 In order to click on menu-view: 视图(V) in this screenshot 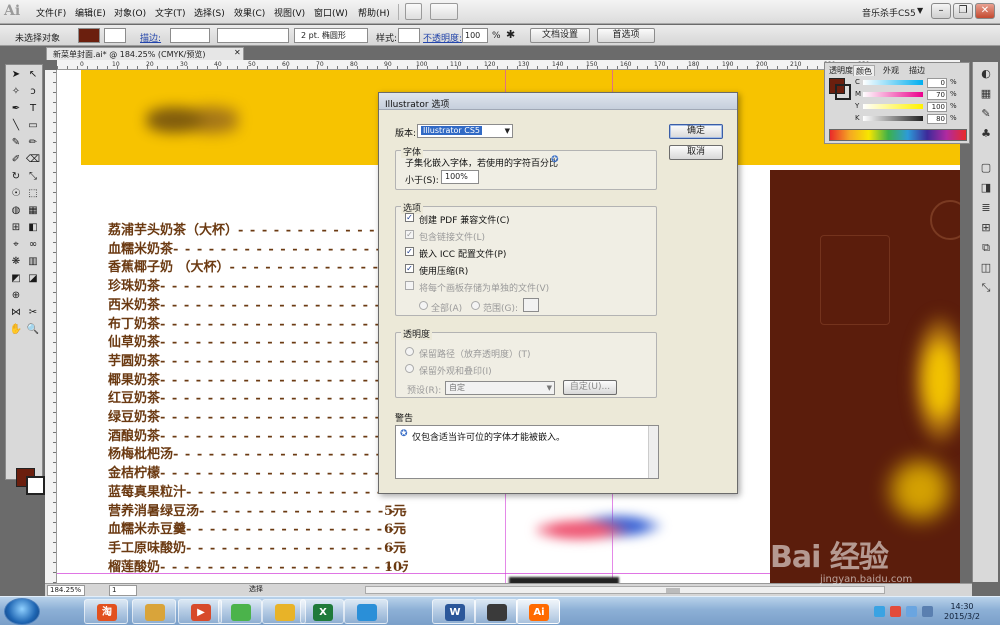, I will do `click(289, 12)`.